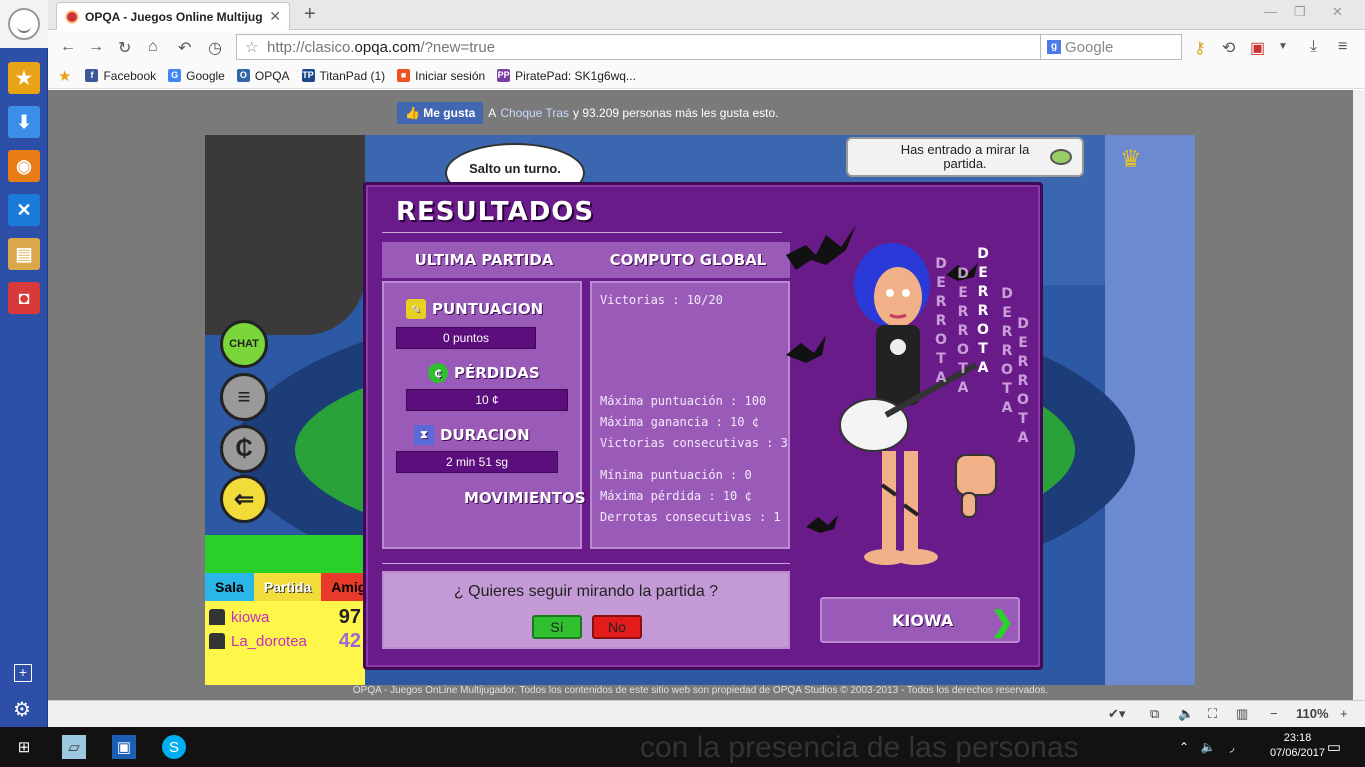 The image size is (1365, 767). What do you see at coordinates (557, 627) in the screenshot?
I see `yes-button: Sí` at bounding box center [557, 627].